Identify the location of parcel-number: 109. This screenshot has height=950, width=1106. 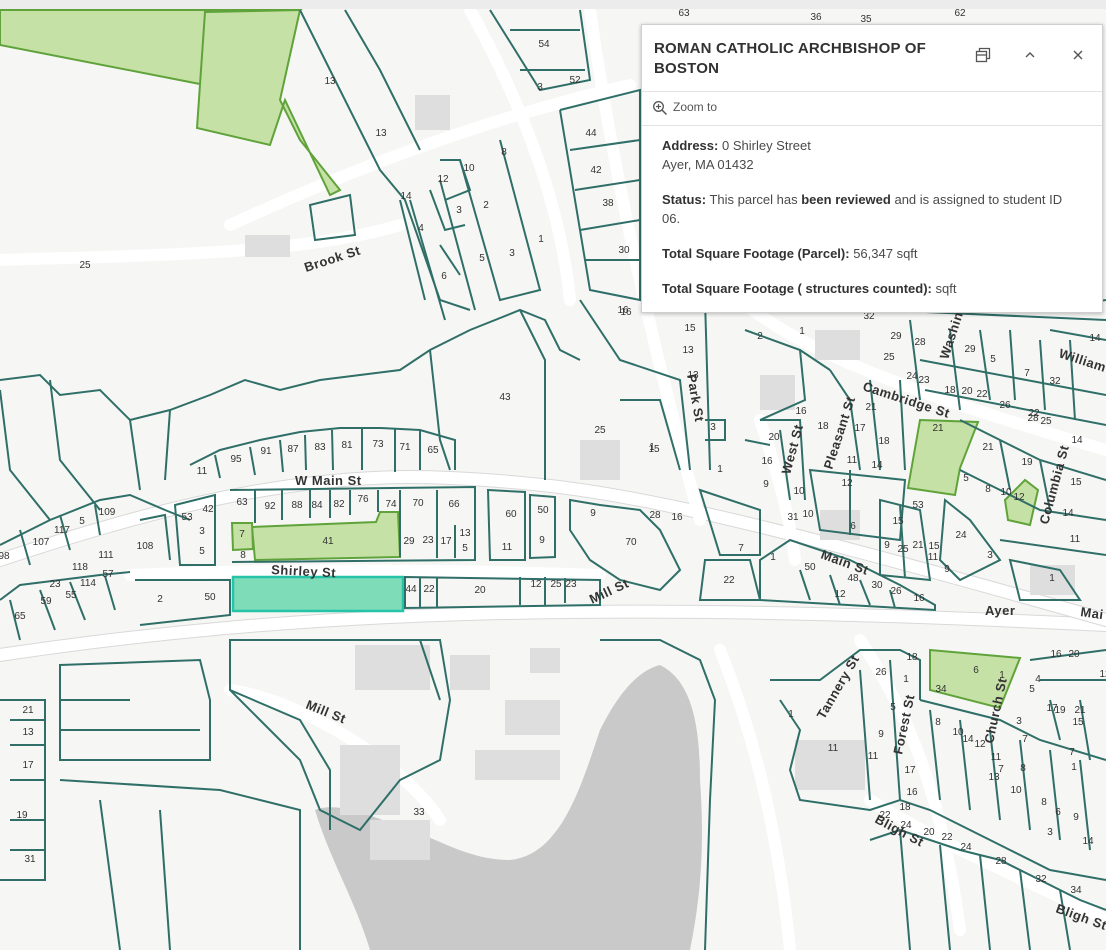
(107, 512).